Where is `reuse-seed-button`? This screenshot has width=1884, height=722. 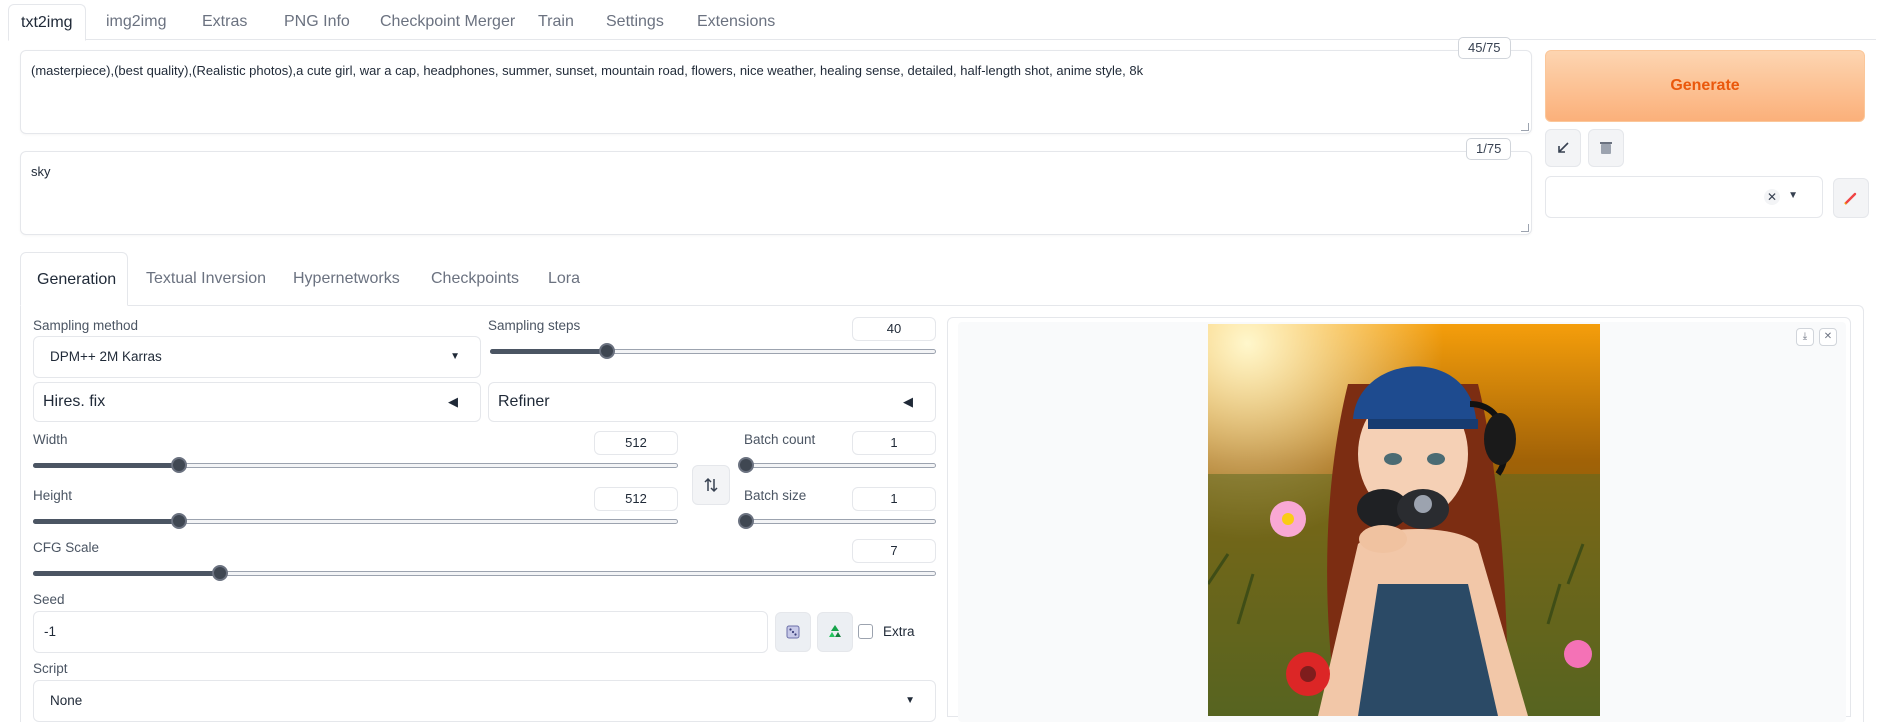 reuse-seed-button is located at coordinates (835, 632).